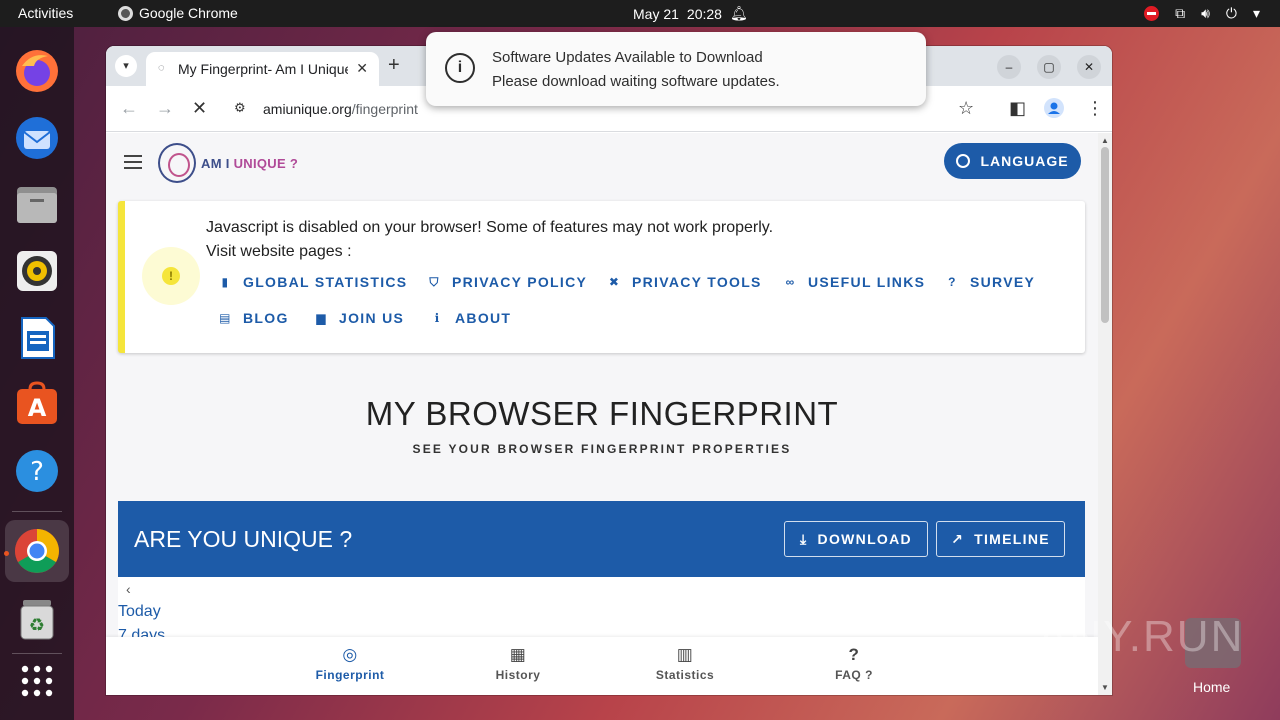 The width and height of the screenshot is (1280, 720). What do you see at coordinates (177, 163) in the screenshot?
I see `fingerprint-logo-icon` at bounding box center [177, 163].